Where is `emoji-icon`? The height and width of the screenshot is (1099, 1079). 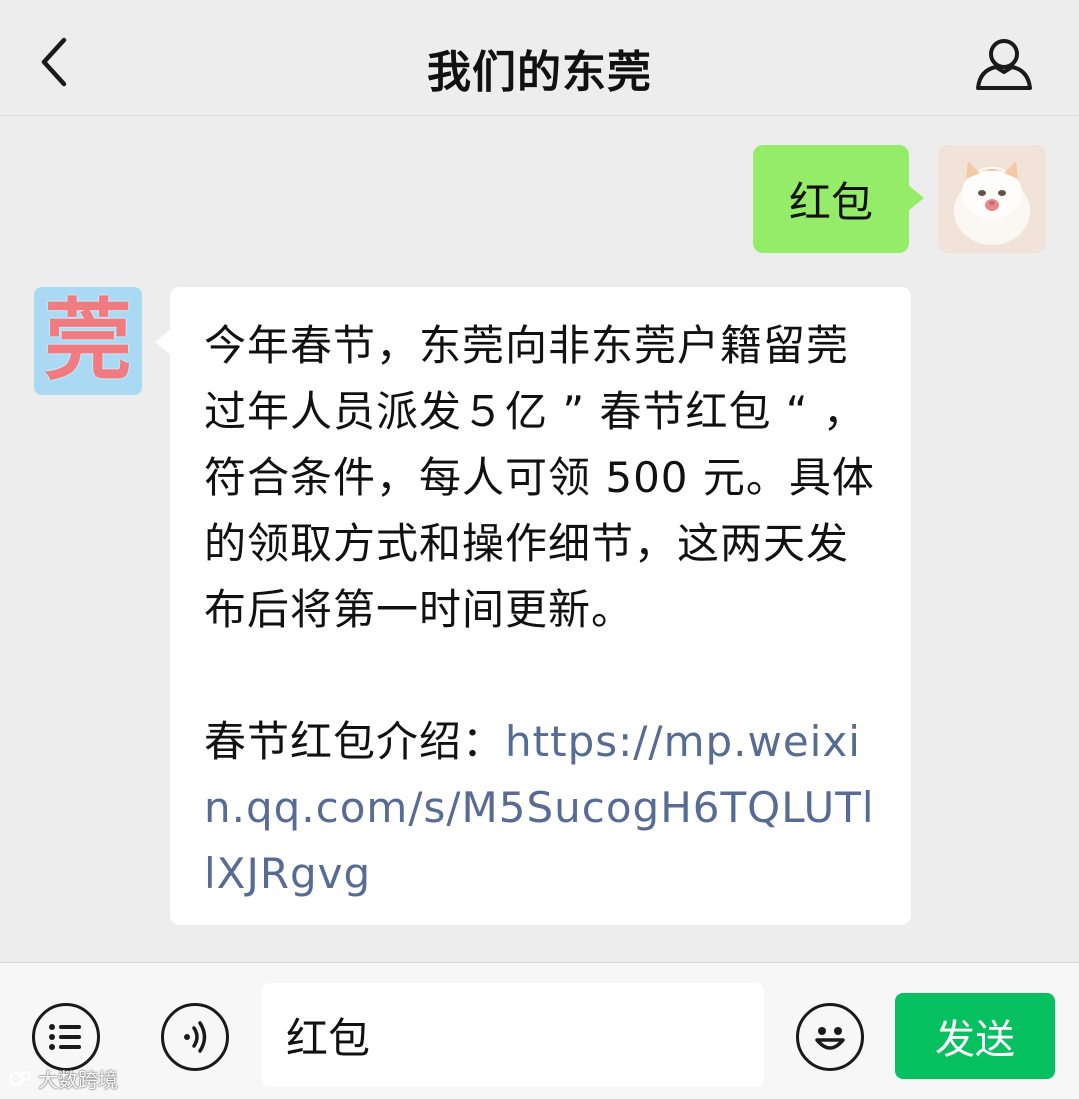
emoji-icon is located at coordinates (830, 1038).